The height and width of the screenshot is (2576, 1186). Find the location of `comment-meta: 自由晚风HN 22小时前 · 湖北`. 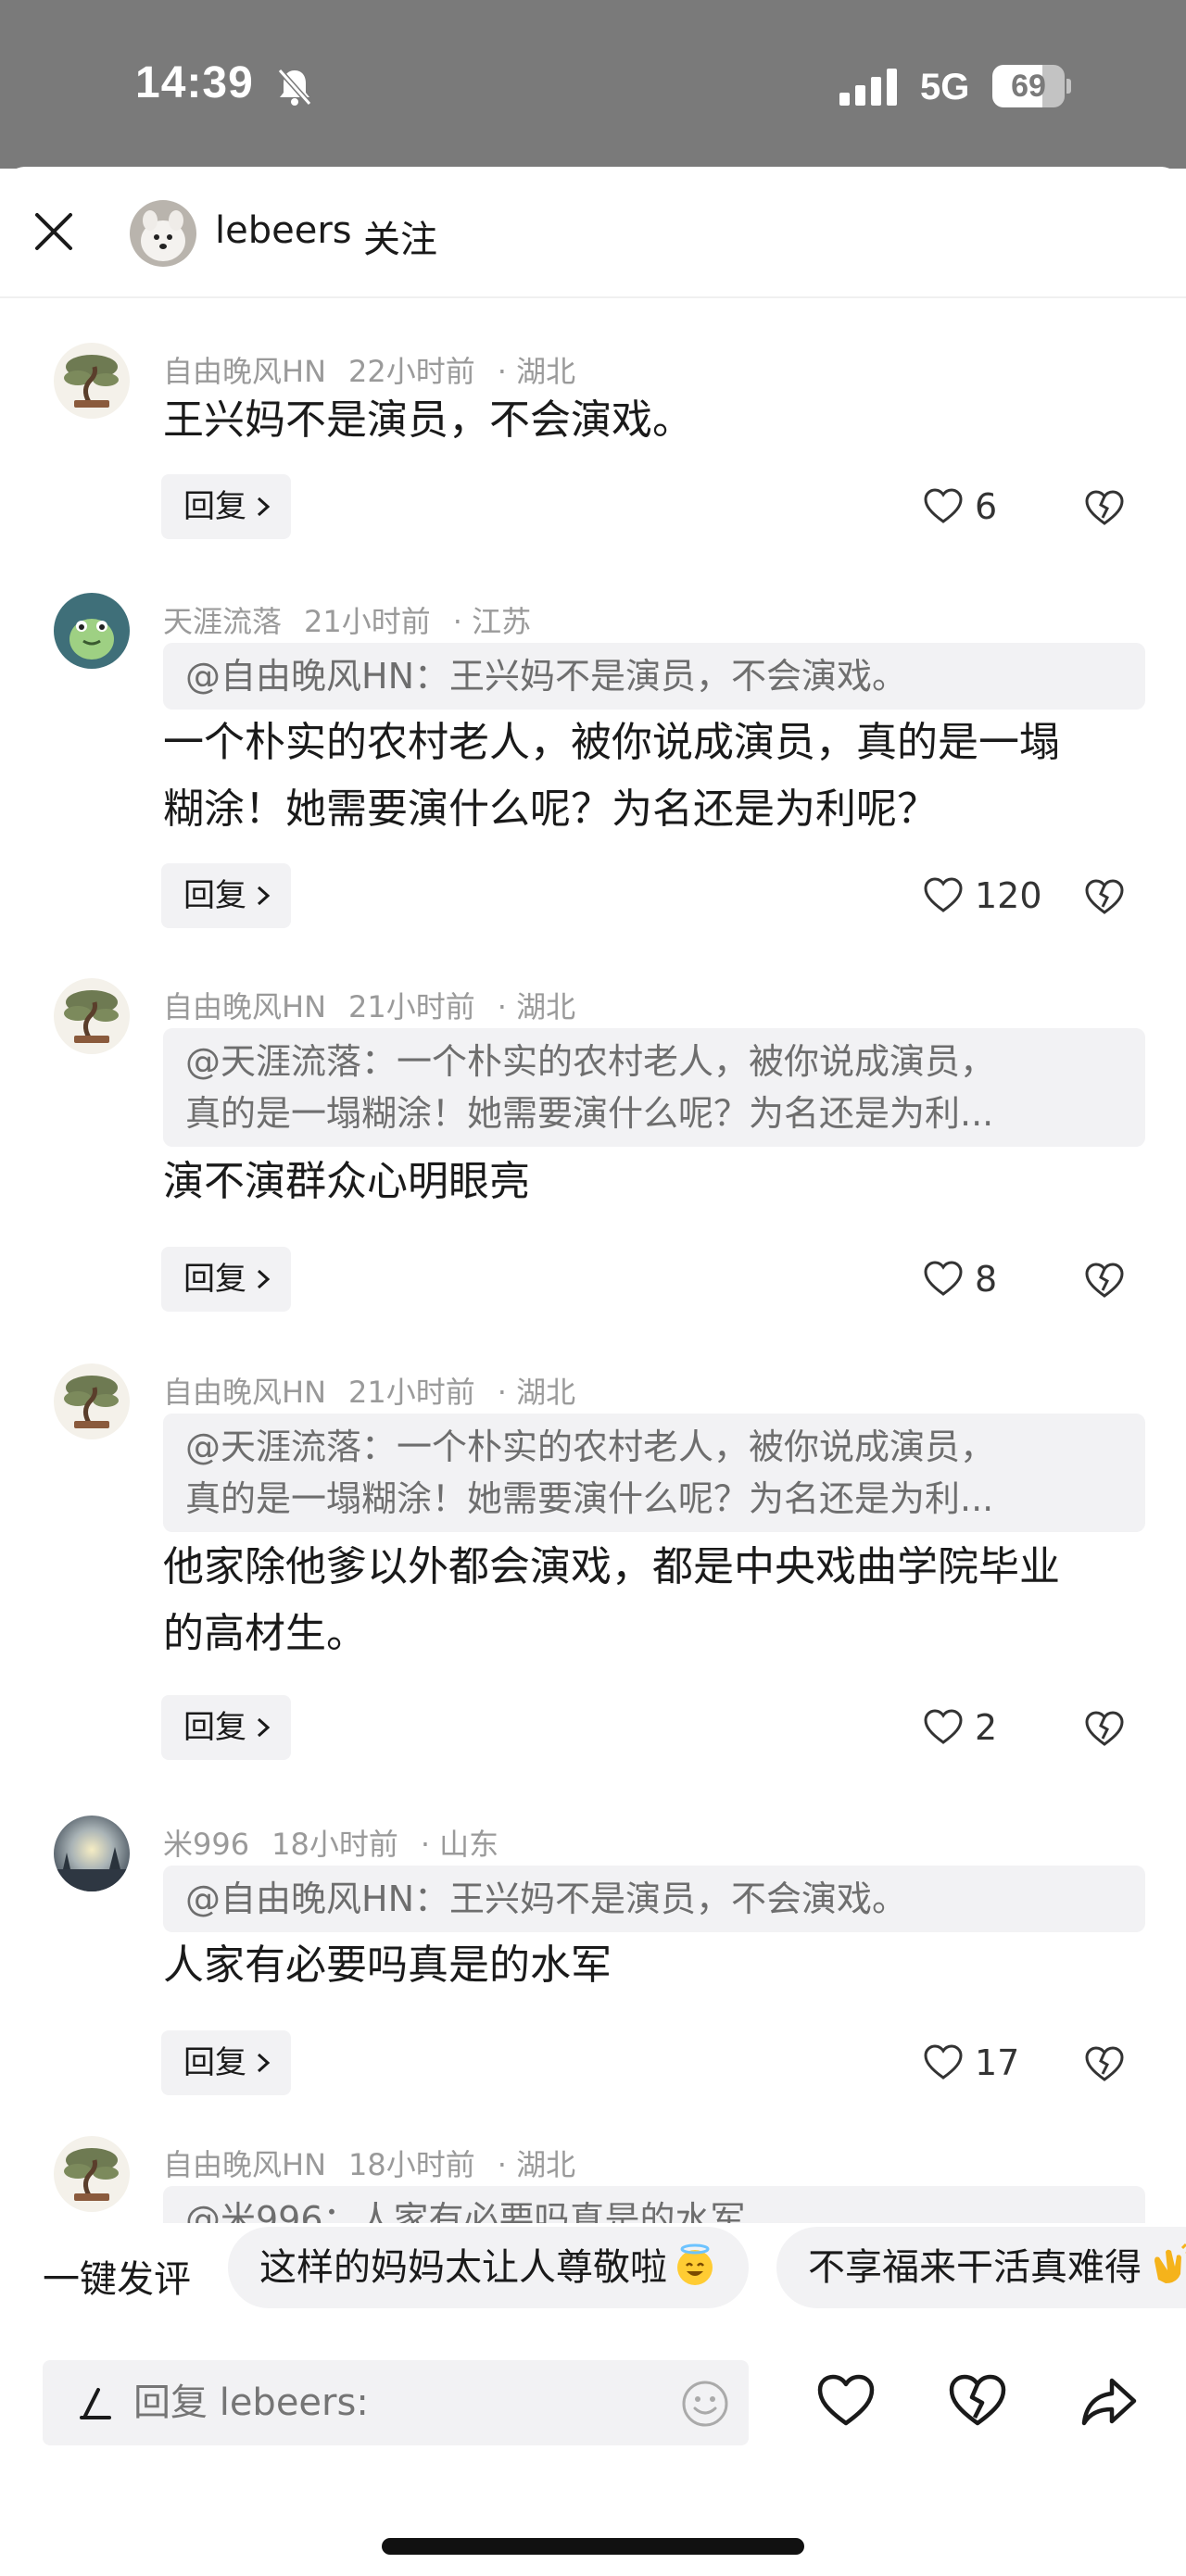

comment-meta: 自由晚风HN 22小时前 · 湖北 is located at coordinates (369, 371).